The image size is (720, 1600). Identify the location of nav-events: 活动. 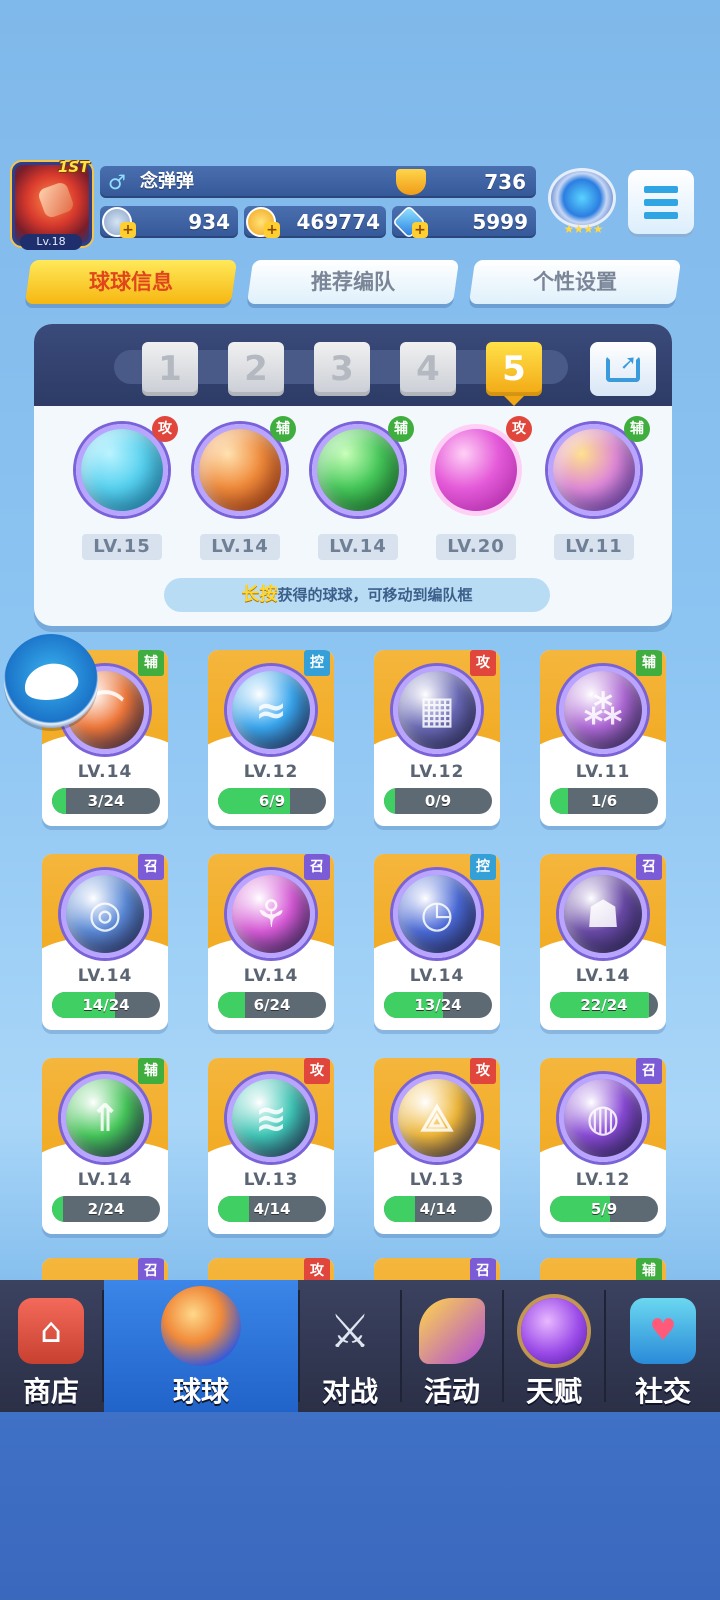
(452, 1346).